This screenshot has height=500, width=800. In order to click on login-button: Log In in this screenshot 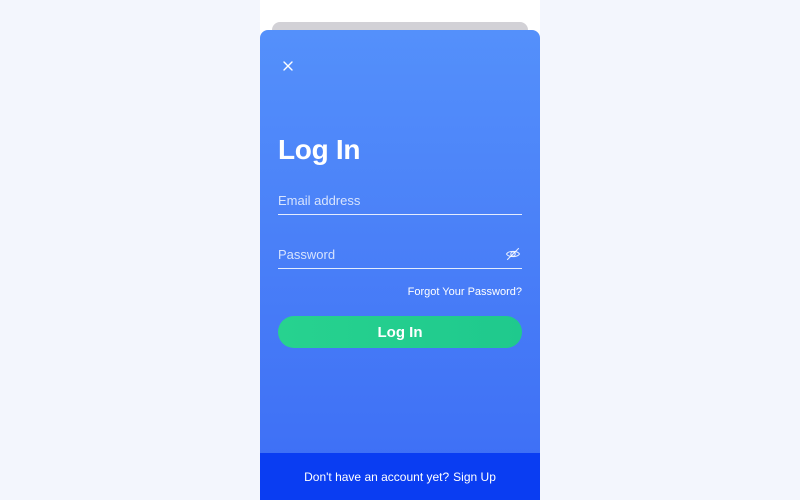, I will do `click(400, 332)`.